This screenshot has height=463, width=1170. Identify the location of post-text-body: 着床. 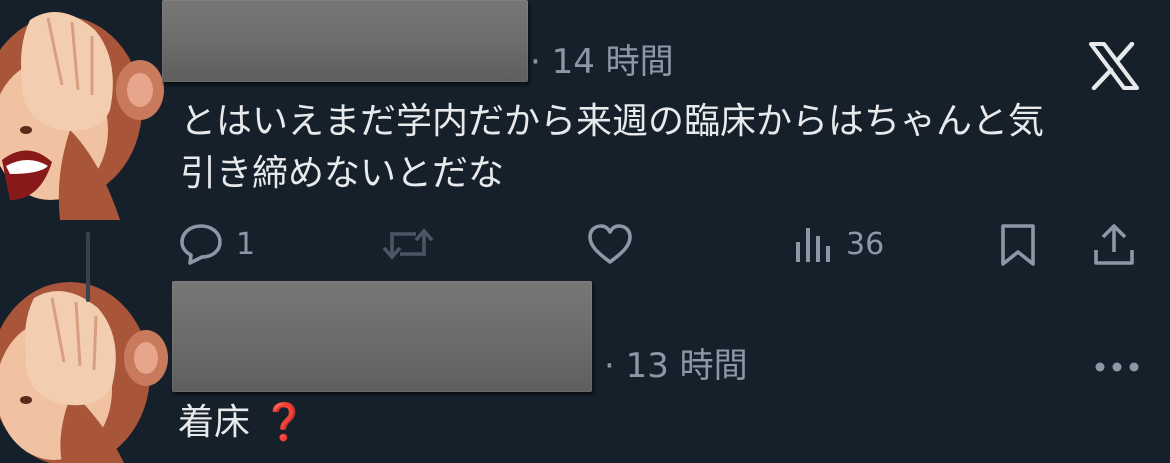
(214, 422).